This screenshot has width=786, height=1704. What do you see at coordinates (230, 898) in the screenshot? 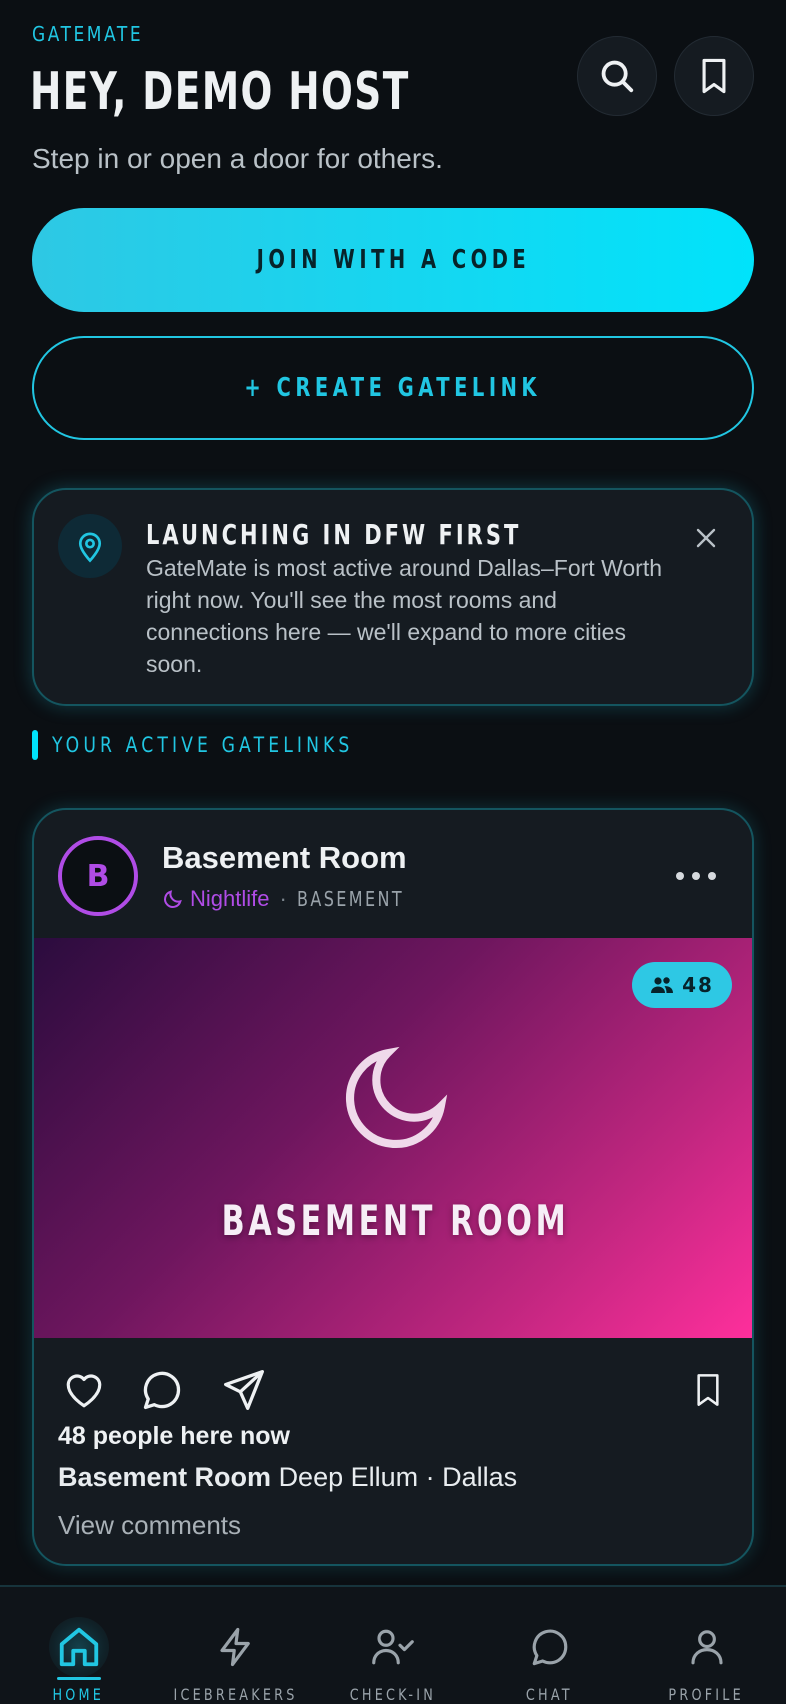
I see `room-category: Nightlife` at bounding box center [230, 898].